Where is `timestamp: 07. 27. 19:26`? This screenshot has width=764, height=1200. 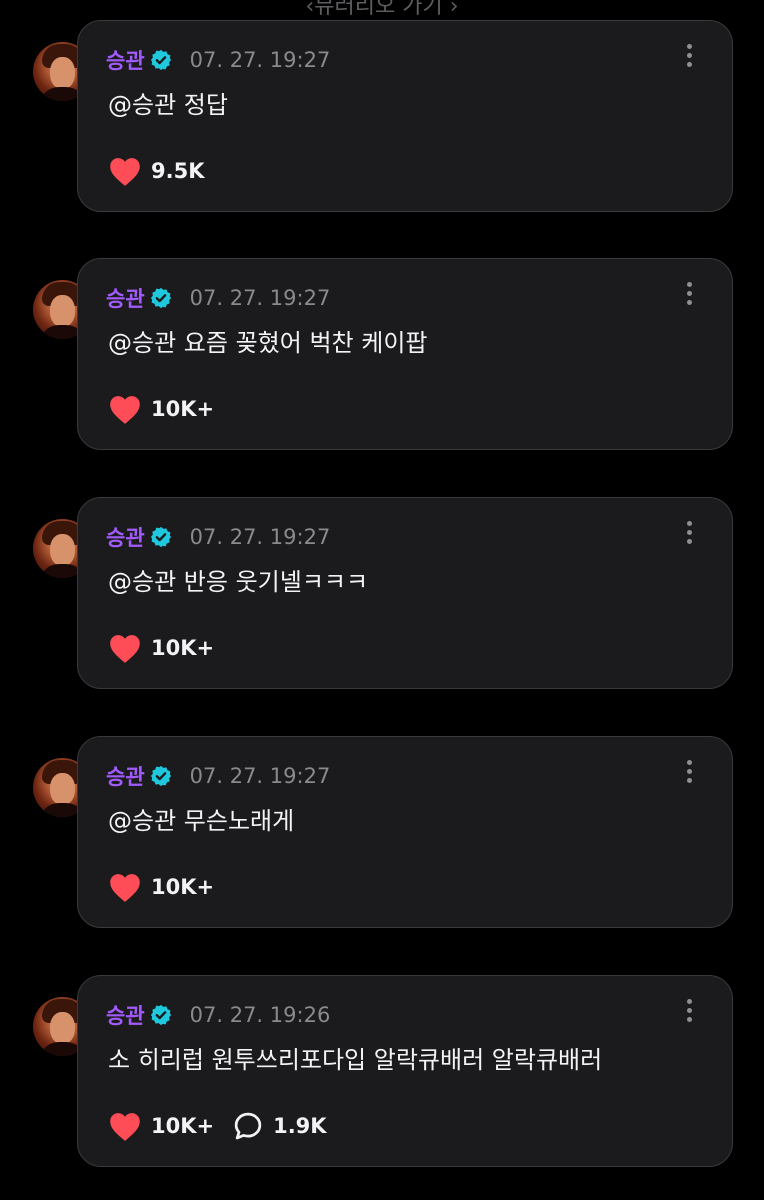 timestamp: 07. 27. 19:26 is located at coordinates (260, 1015).